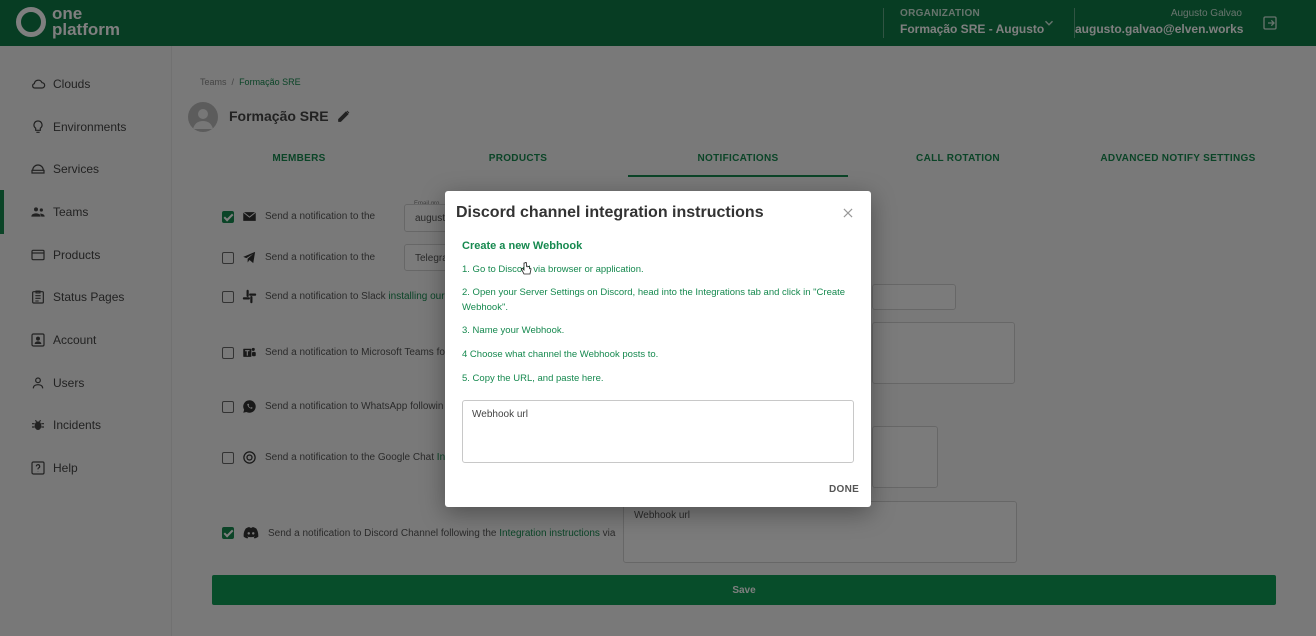 The height and width of the screenshot is (636, 1316). Describe the element at coordinates (526, 268) in the screenshot. I see `hand-cursor-icon` at that location.